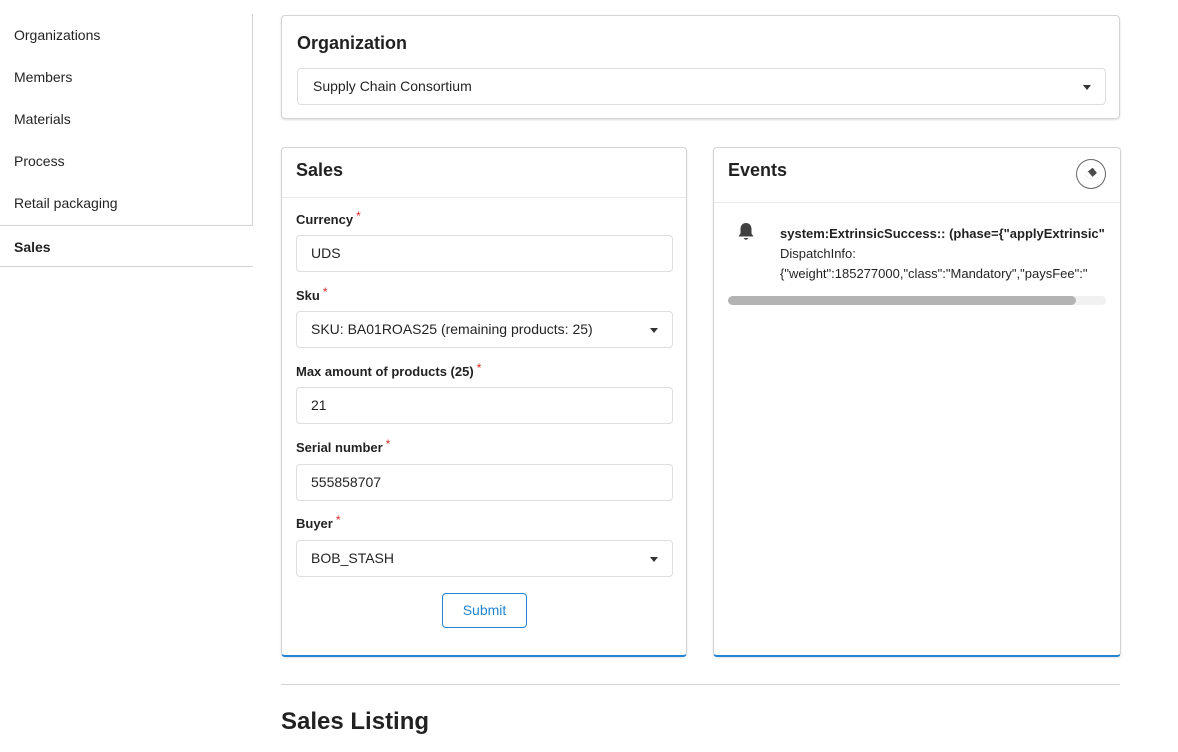 The height and width of the screenshot is (752, 1178). I want to click on currency-label-text: Currency, so click(325, 219).